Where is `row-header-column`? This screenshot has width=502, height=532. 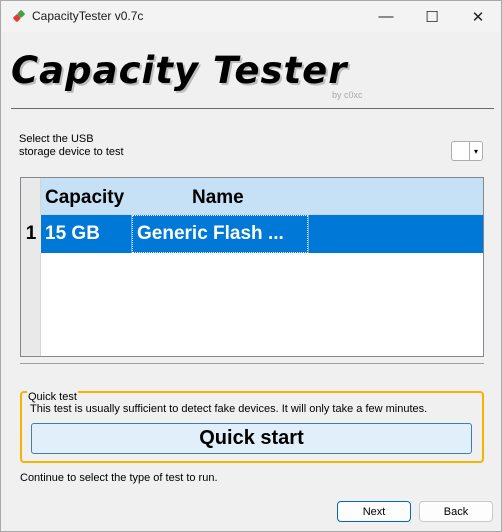 row-header-column is located at coordinates (31, 267).